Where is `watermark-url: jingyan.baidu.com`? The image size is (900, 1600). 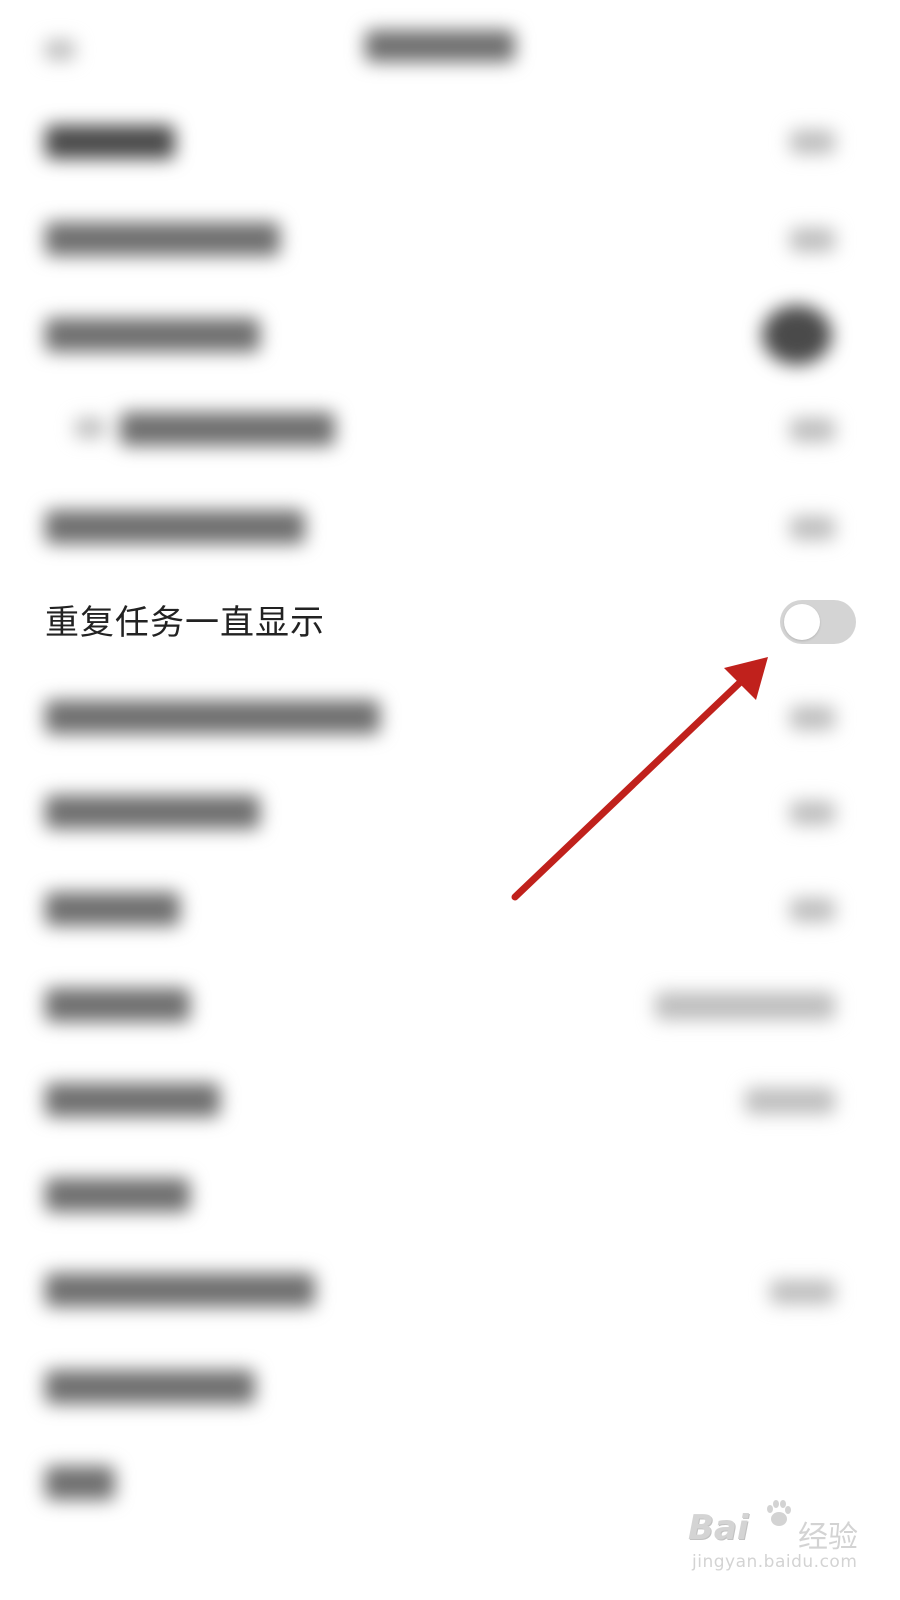 watermark-url: jingyan.baidu.com is located at coordinates (775, 1562).